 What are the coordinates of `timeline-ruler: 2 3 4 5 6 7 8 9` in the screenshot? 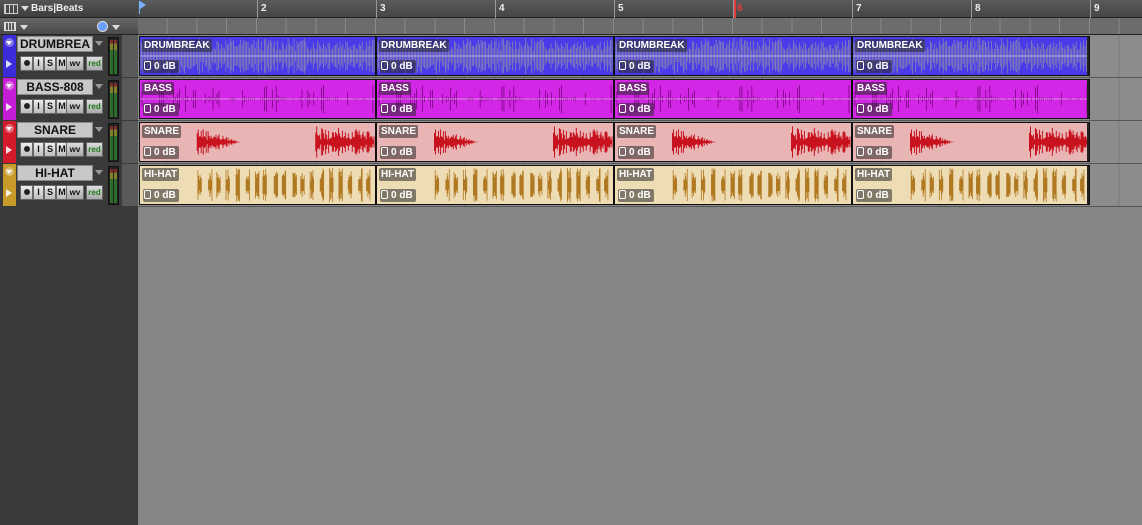 It's located at (640, 9).